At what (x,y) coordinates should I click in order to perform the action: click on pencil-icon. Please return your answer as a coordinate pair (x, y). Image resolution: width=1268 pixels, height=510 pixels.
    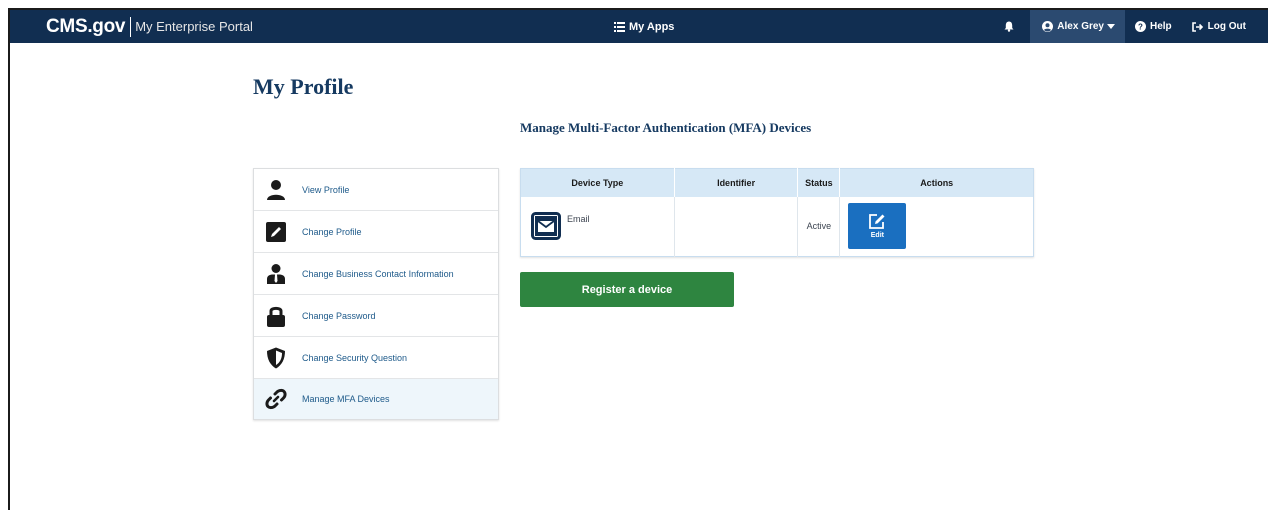
    Looking at the image, I should click on (276, 232).